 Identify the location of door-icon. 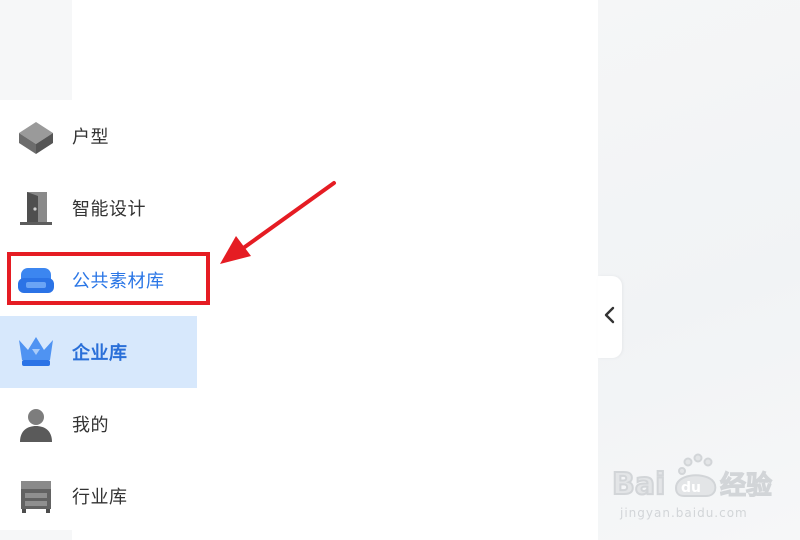
(36, 208).